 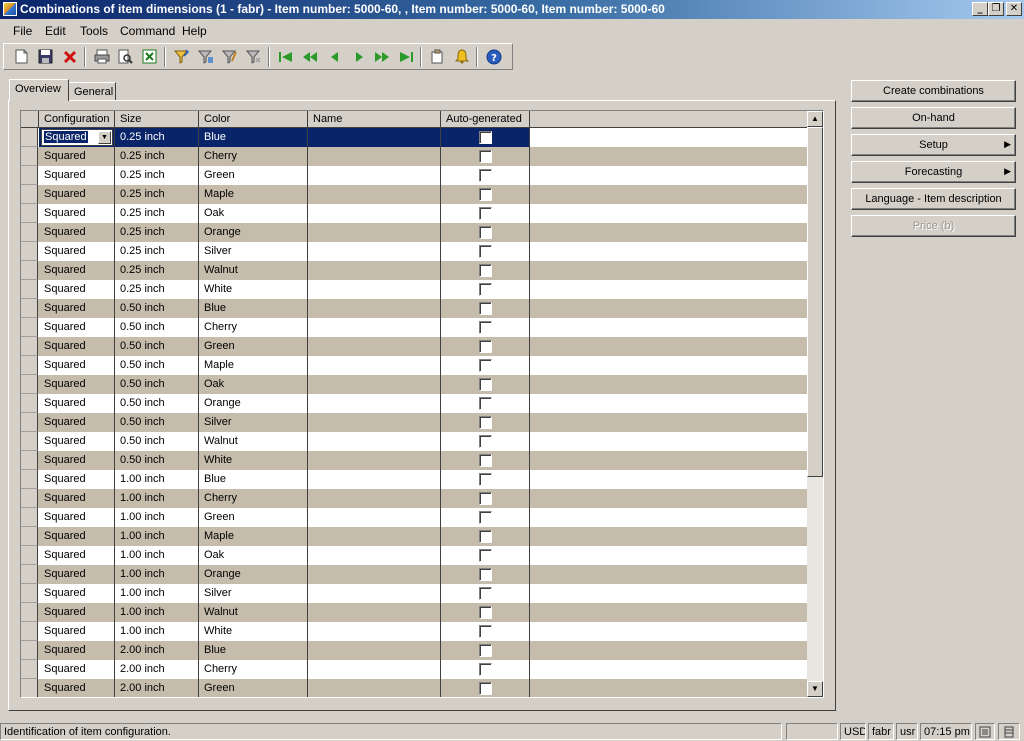 What do you see at coordinates (415, 289) in the screenshot?
I see `table-row: Squared 0.25 inch White` at bounding box center [415, 289].